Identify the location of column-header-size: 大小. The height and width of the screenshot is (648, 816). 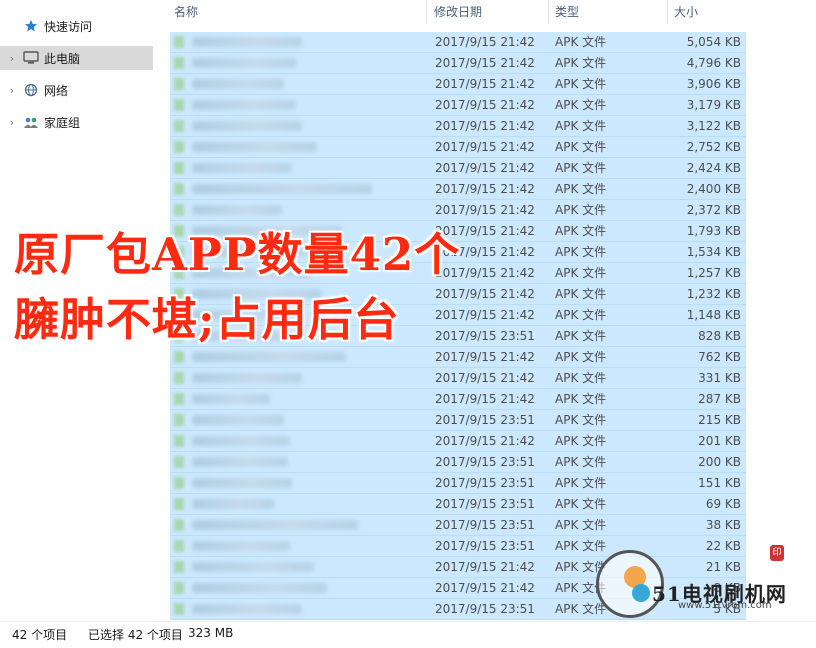
(708, 12).